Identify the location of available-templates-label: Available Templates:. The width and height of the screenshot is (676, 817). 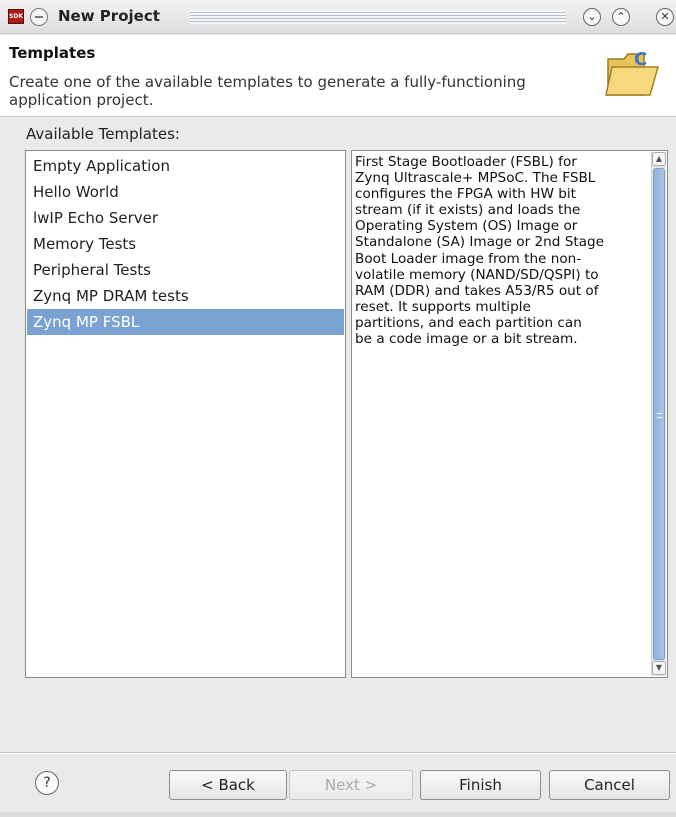
(103, 134).